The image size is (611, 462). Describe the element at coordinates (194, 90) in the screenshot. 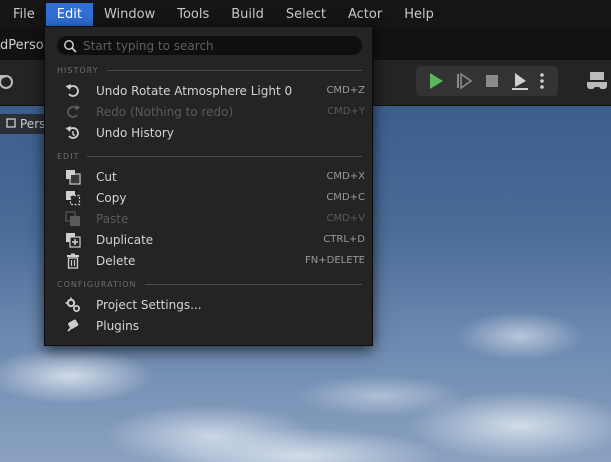

I see `menu-entry-label: Undo Rotate Atmosphere Light 0` at that location.